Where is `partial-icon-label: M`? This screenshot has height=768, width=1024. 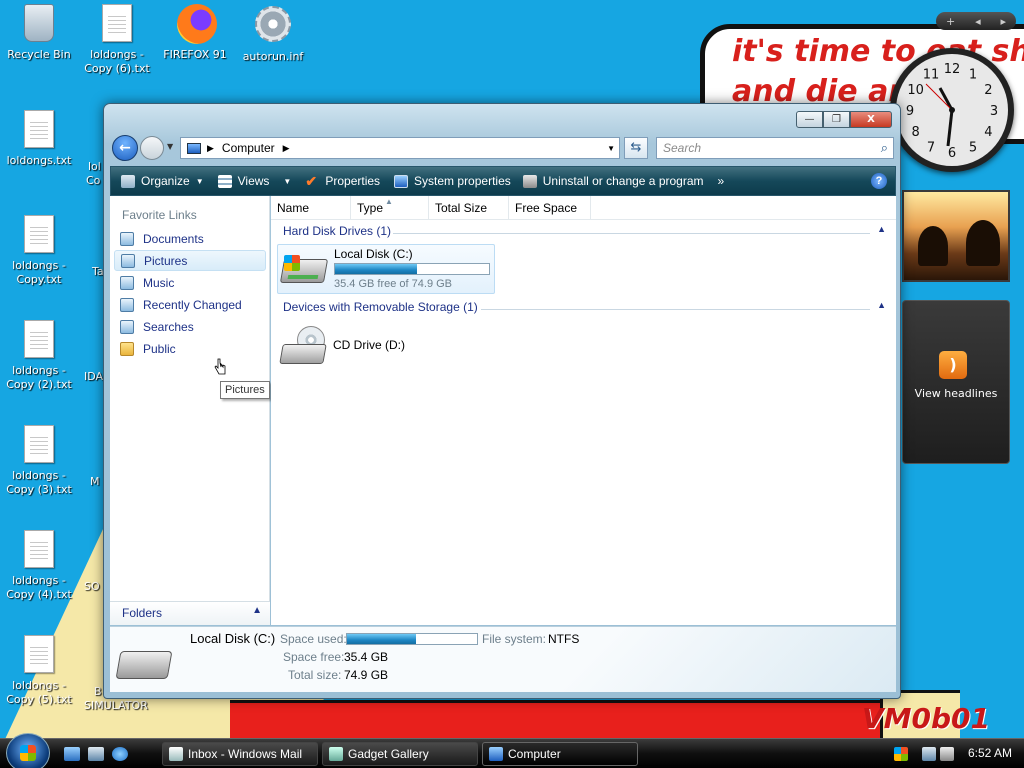
partial-icon-label: M is located at coordinates (95, 481).